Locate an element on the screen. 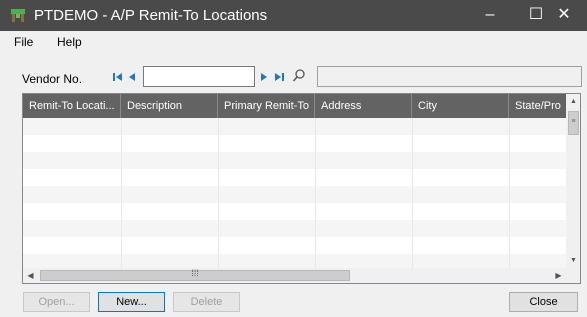  scroll-up-icon: ▲ is located at coordinates (573, 101).